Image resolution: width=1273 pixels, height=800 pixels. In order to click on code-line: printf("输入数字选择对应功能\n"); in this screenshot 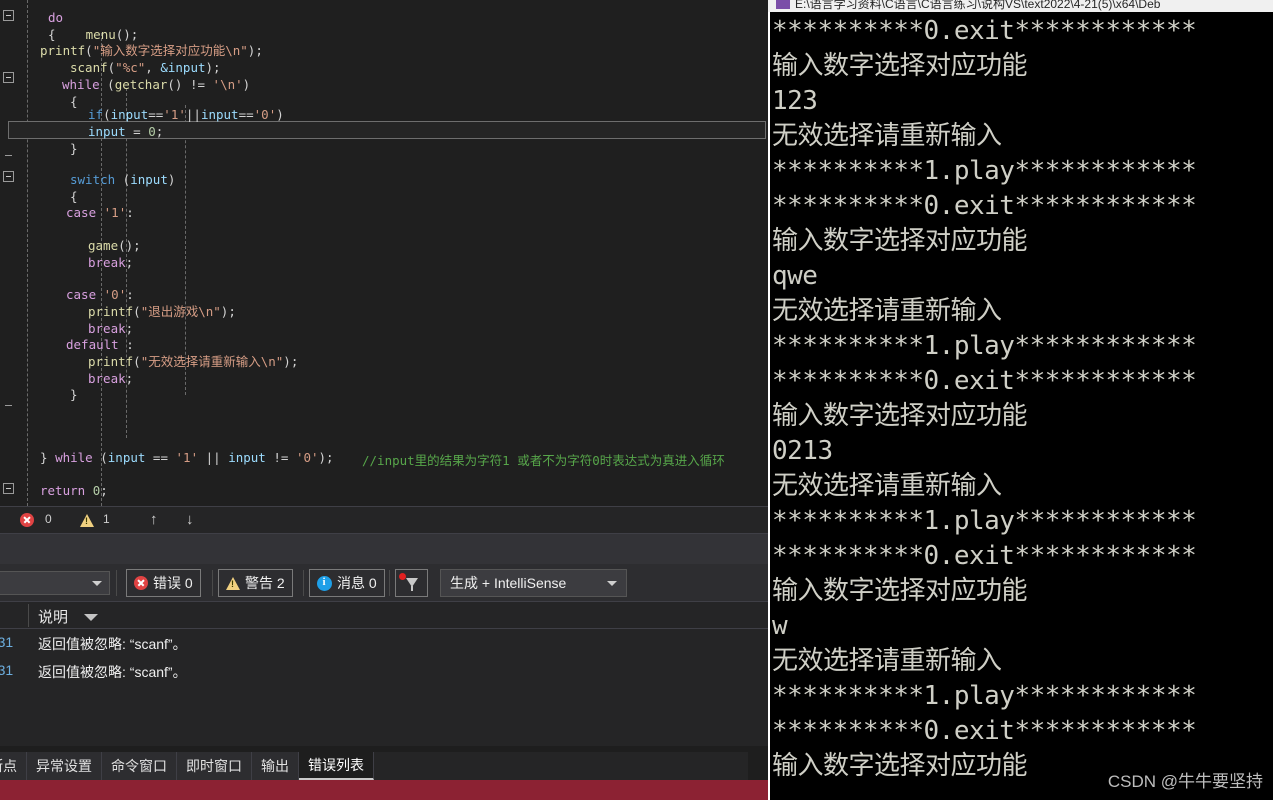, I will do `click(151, 51)`.